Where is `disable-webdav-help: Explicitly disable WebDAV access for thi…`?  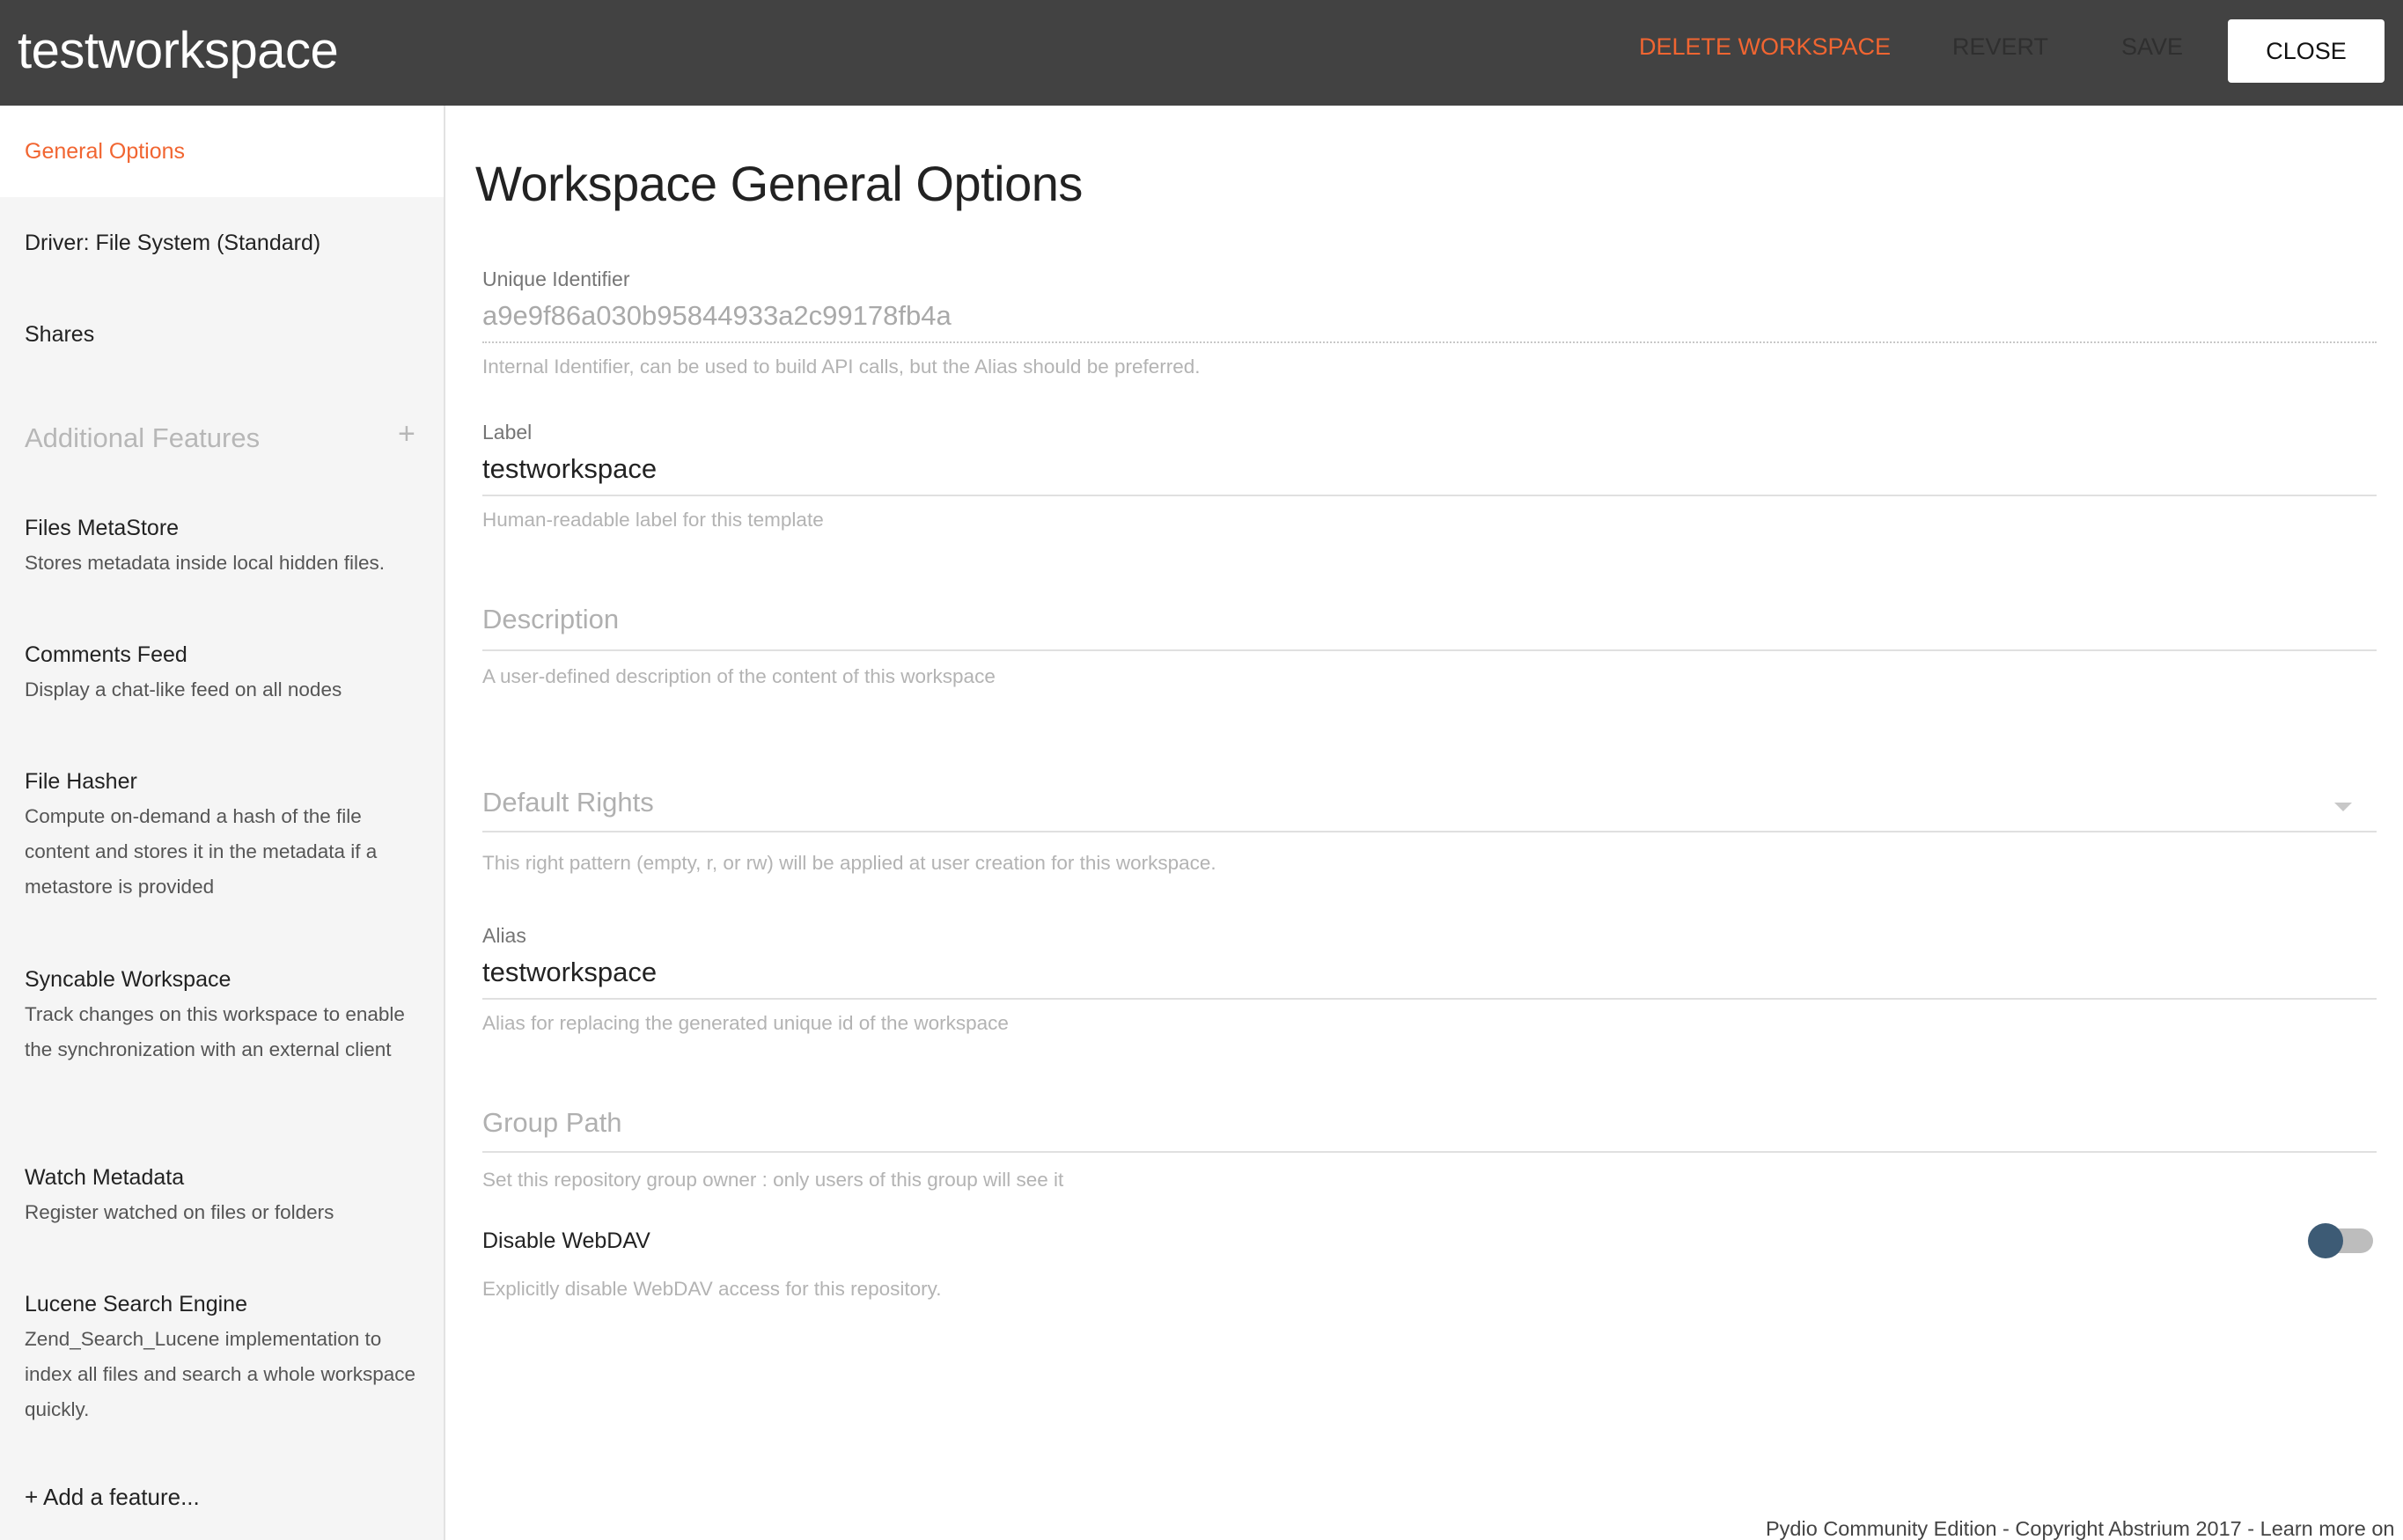 disable-webdav-help: Explicitly disable WebDAV access for thi… is located at coordinates (712, 1289).